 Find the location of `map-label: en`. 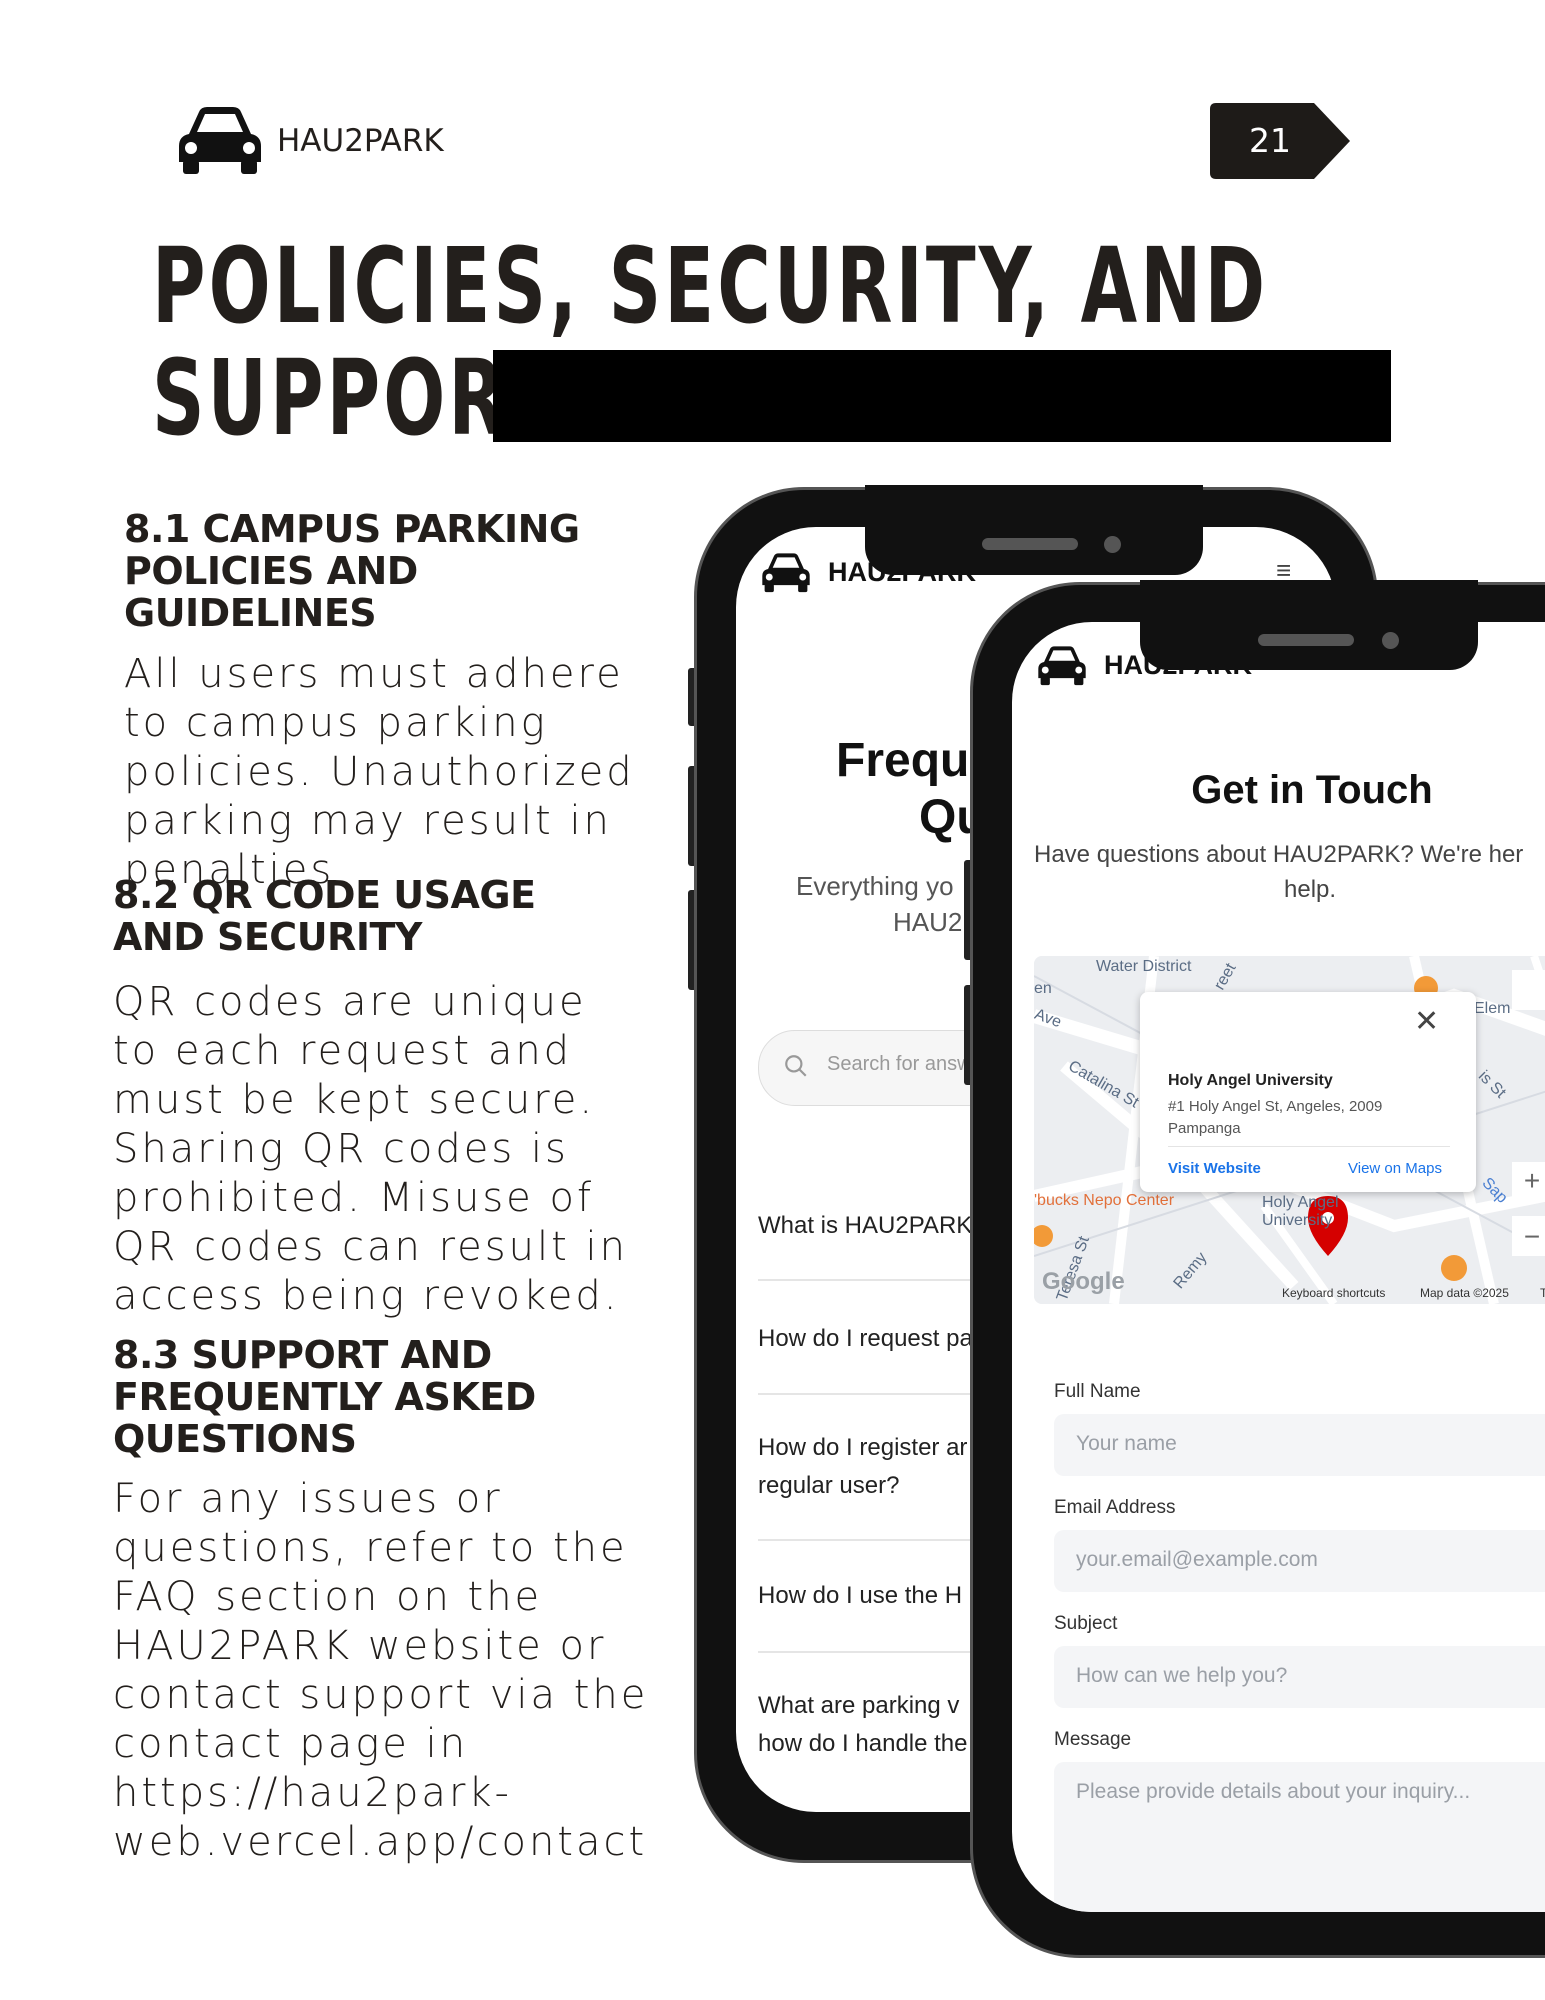

map-label: en is located at coordinates (1043, 988).